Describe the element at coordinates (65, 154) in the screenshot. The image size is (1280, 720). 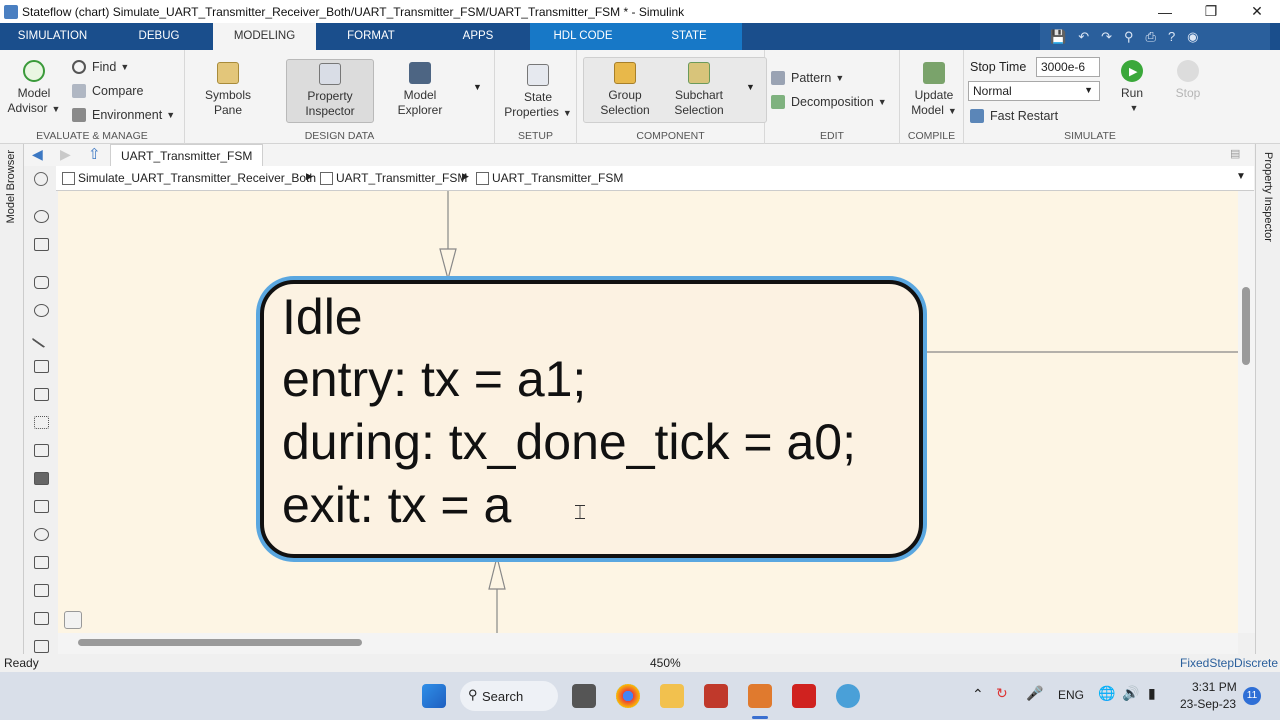
I see `forward-icon: ▶` at that location.